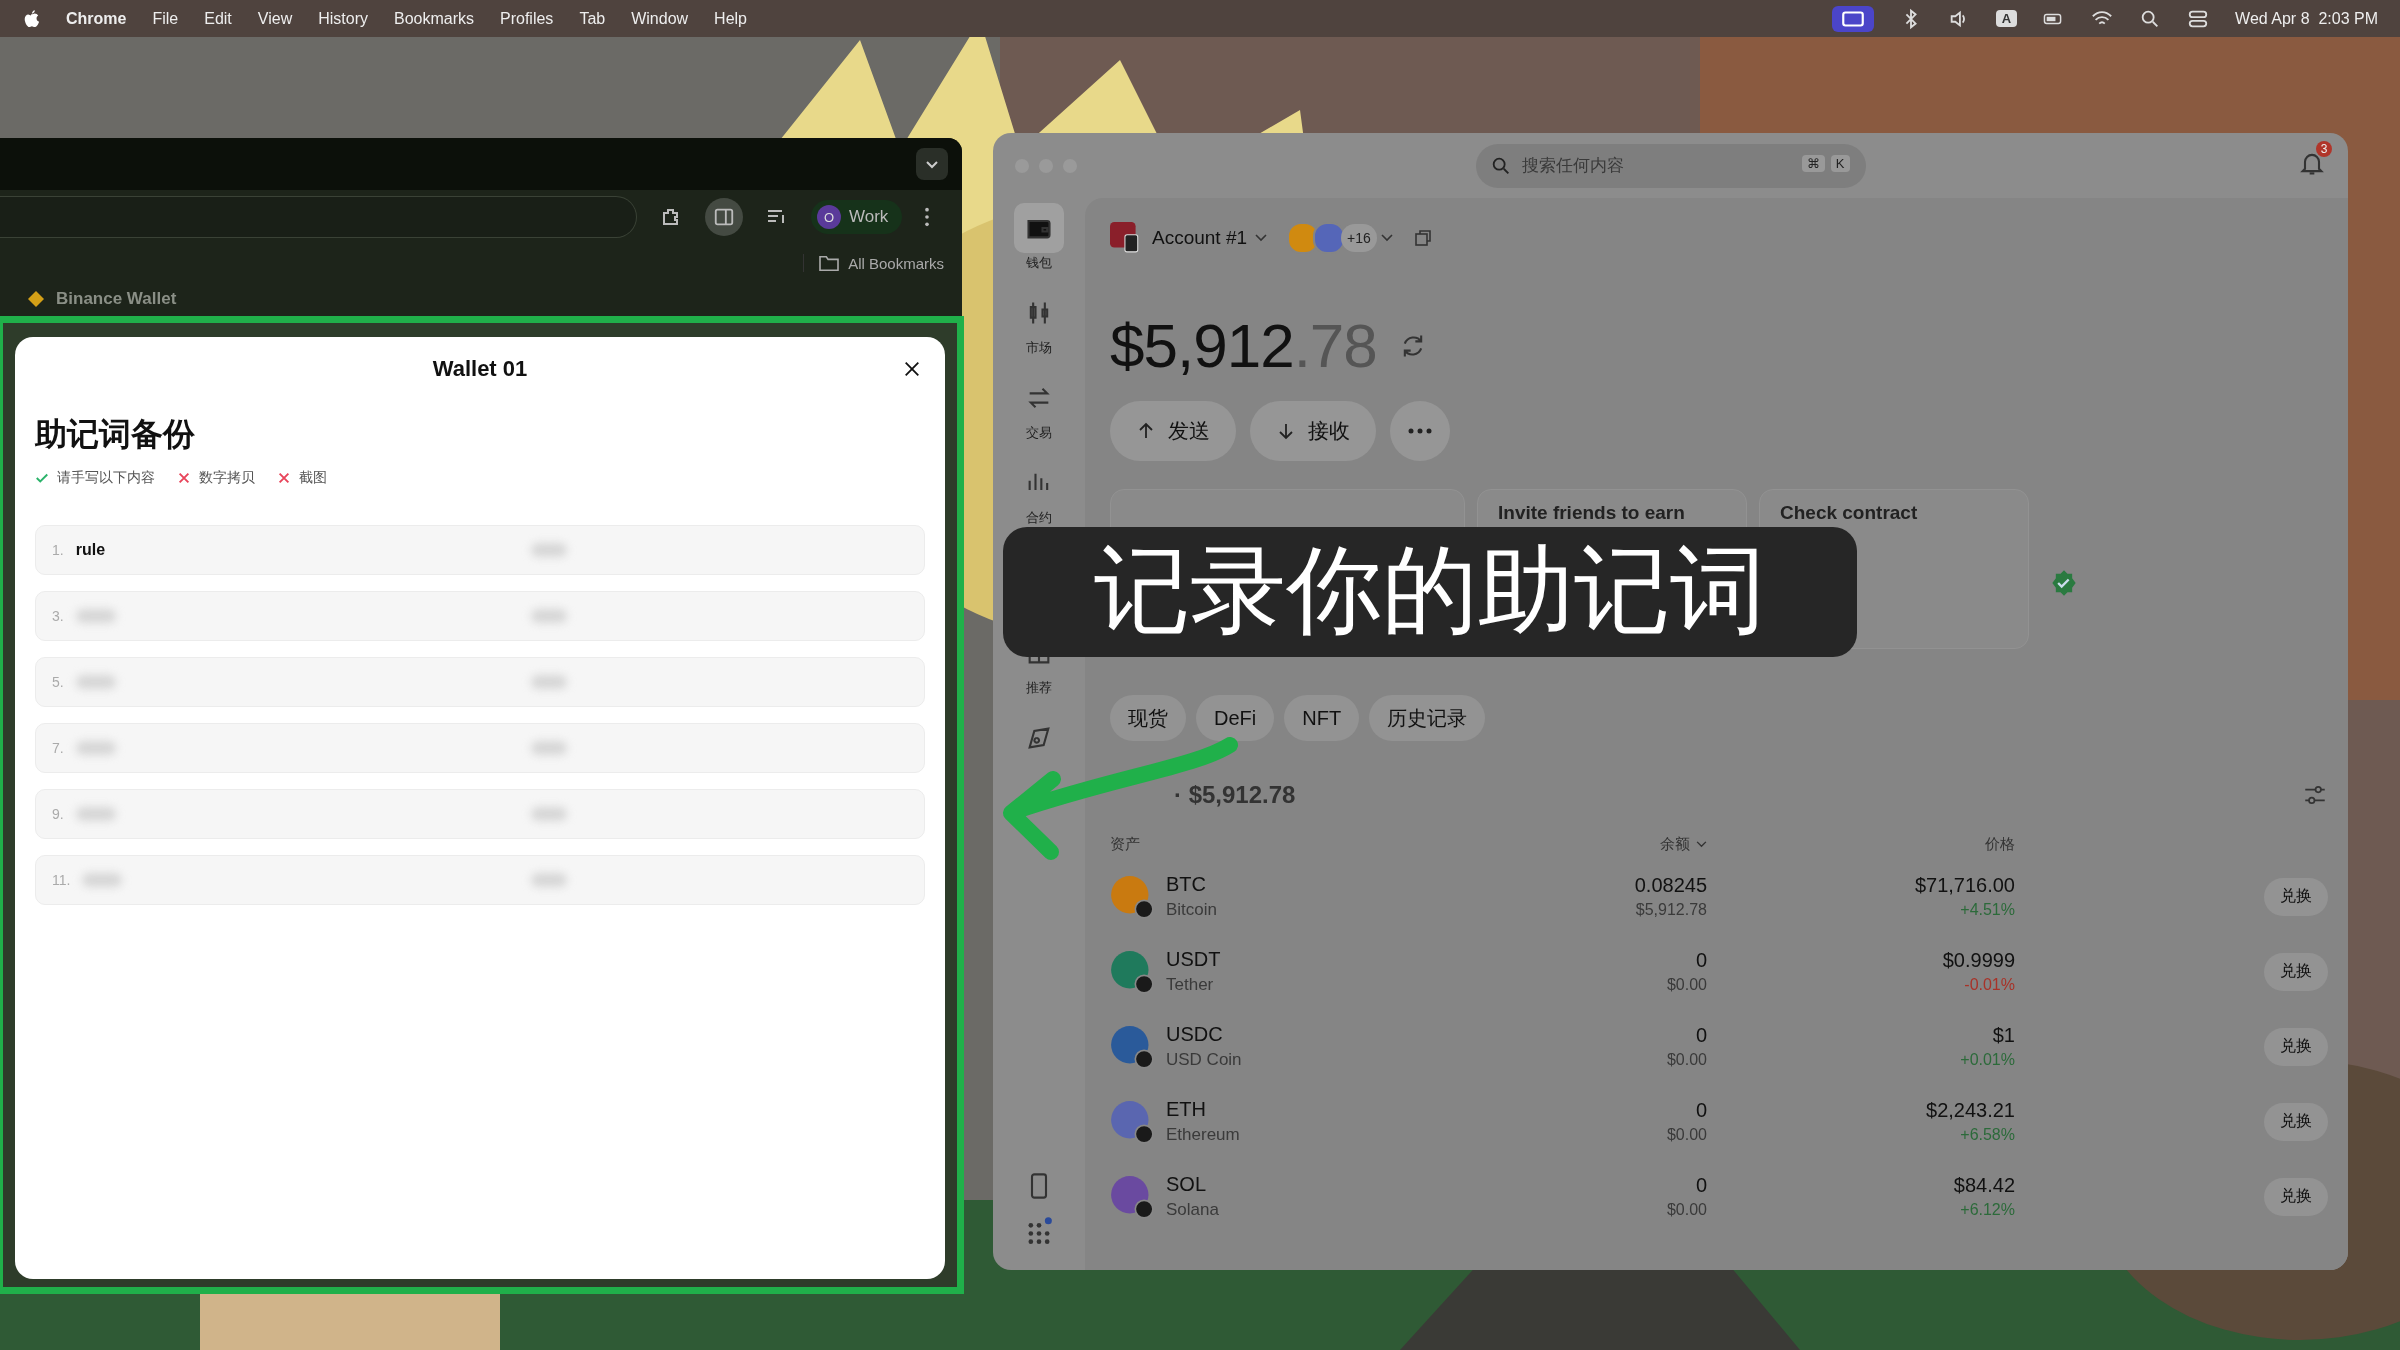 The width and height of the screenshot is (2400, 1350). What do you see at coordinates (2324, 149) in the screenshot?
I see `notification-count: 3` at bounding box center [2324, 149].